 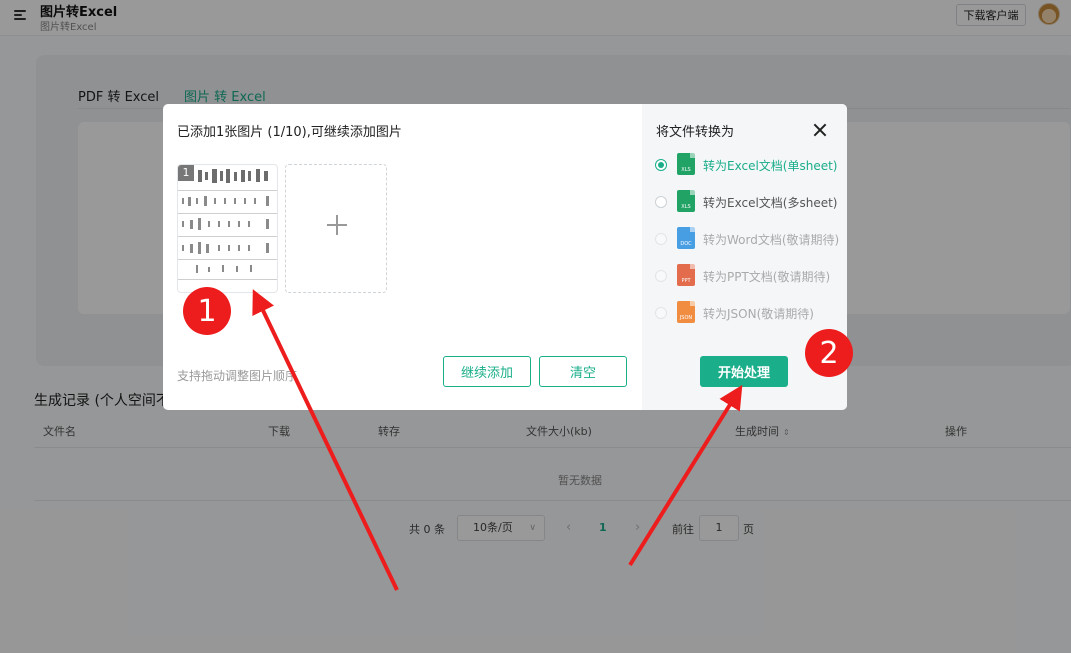 What do you see at coordinates (686, 312) in the screenshot?
I see `json-file-icon: JSON` at bounding box center [686, 312].